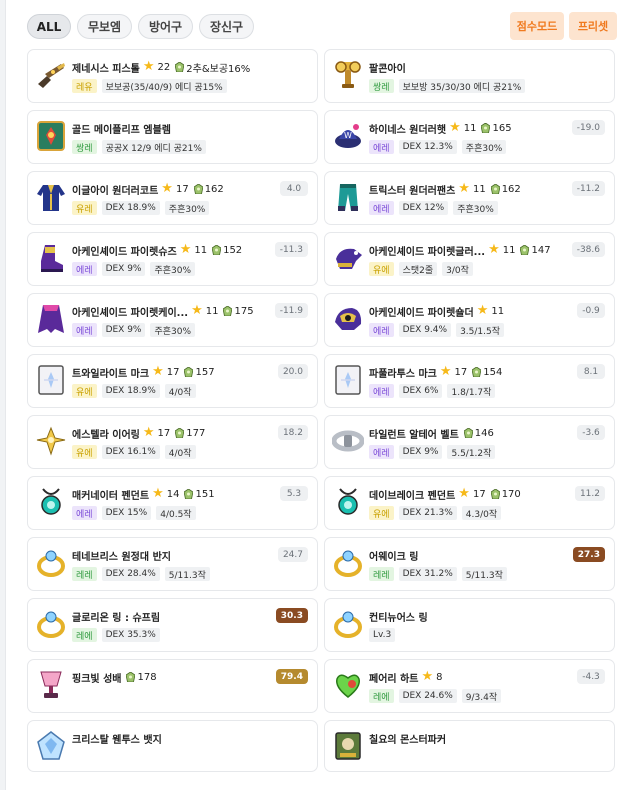  What do you see at coordinates (106, 435) in the screenshot?
I see `item-name: 에스텔라 이어링` at bounding box center [106, 435].